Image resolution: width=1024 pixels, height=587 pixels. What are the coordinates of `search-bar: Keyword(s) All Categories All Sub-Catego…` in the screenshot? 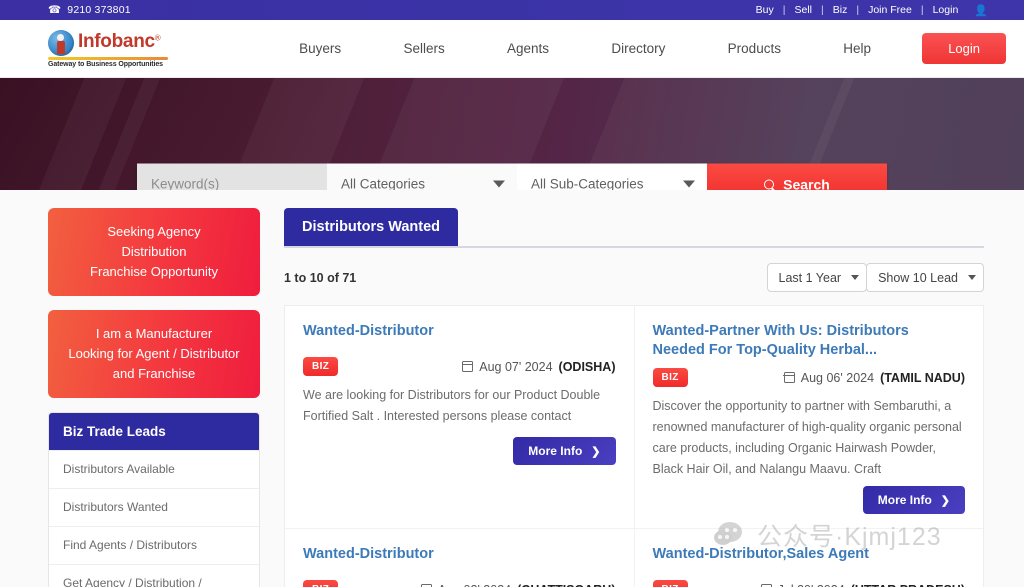 It's located at (512, 177).